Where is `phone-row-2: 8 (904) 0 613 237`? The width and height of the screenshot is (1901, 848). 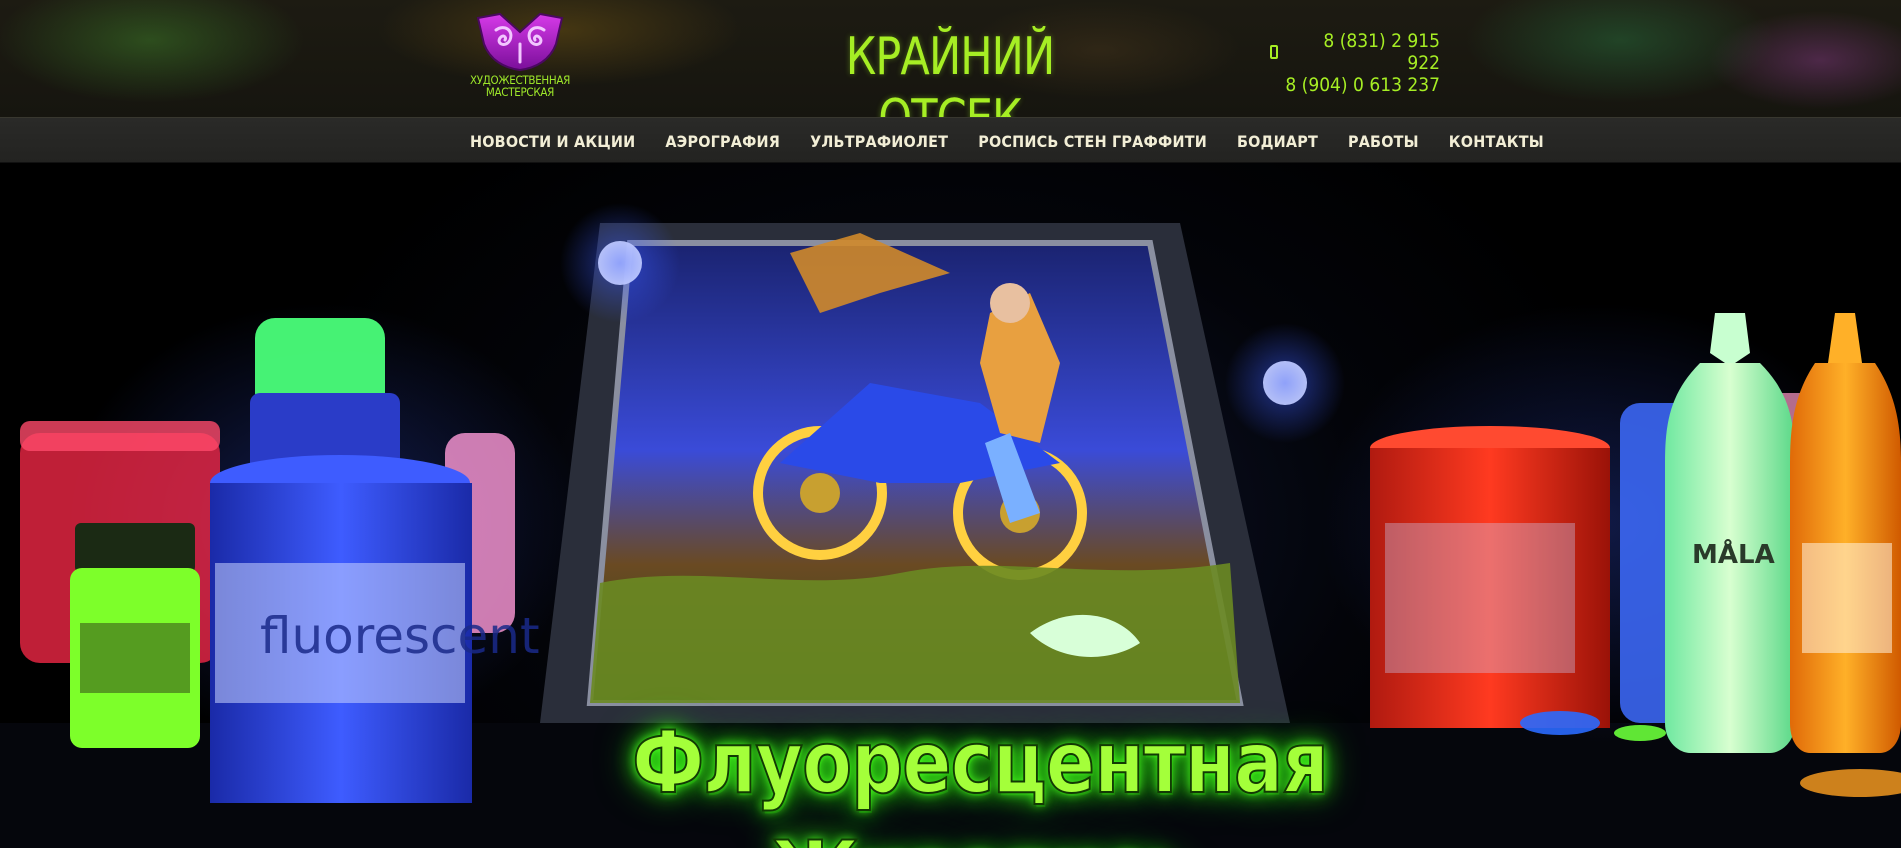 phone-row-2: 8 (904) 0 613 237 is located at coordinates (1355, 85).